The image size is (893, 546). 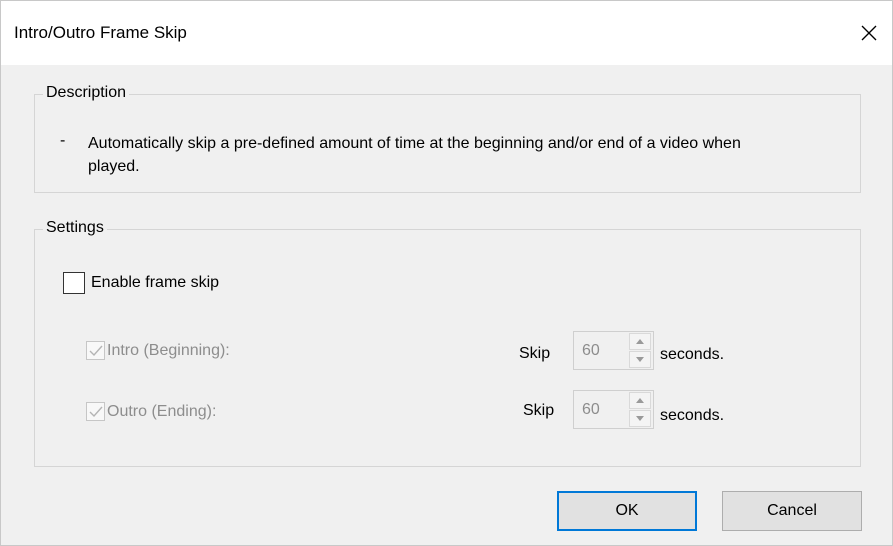 What do you see at coordinates (162, 411) in the screenshot?
I see `outro-label: Outro (Ending):` at bounding box center [162, 411].